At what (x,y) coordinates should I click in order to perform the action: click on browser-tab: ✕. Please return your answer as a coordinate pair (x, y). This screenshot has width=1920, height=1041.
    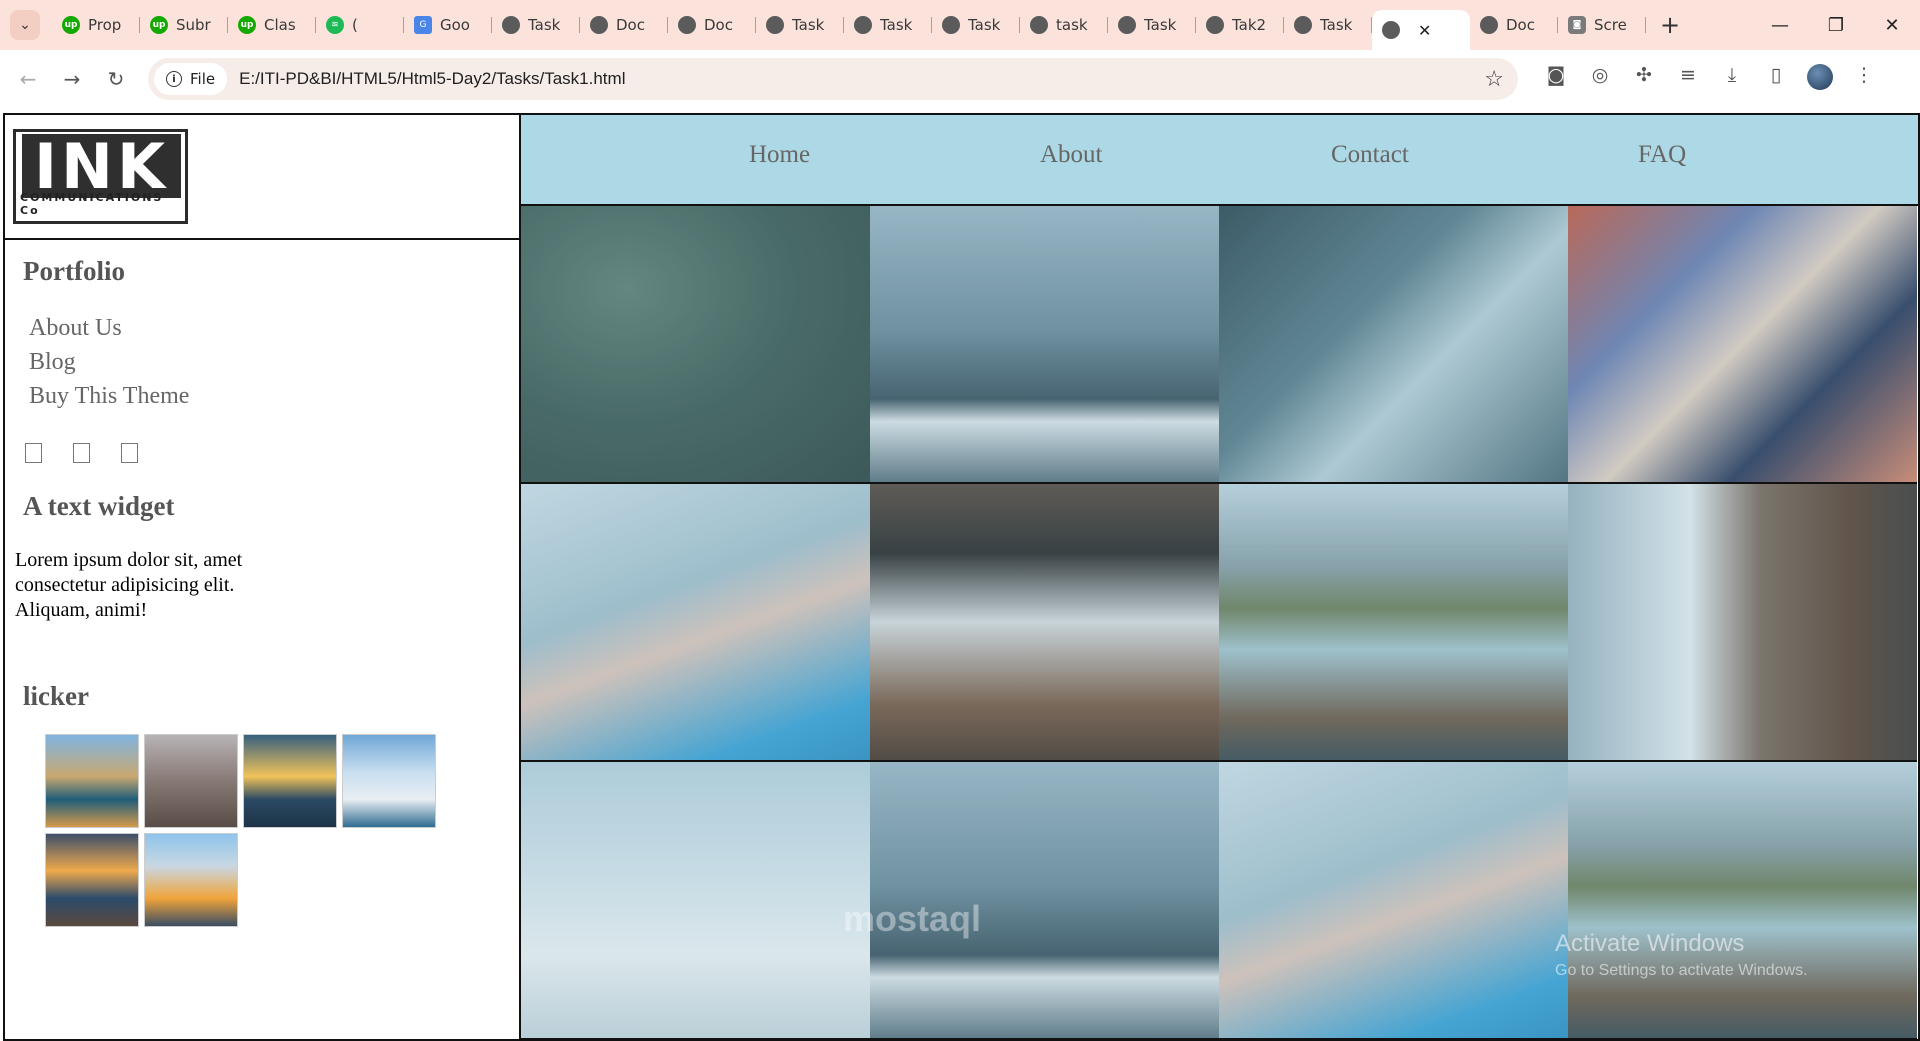
    Looking at the image, I should click on (1421, 30).